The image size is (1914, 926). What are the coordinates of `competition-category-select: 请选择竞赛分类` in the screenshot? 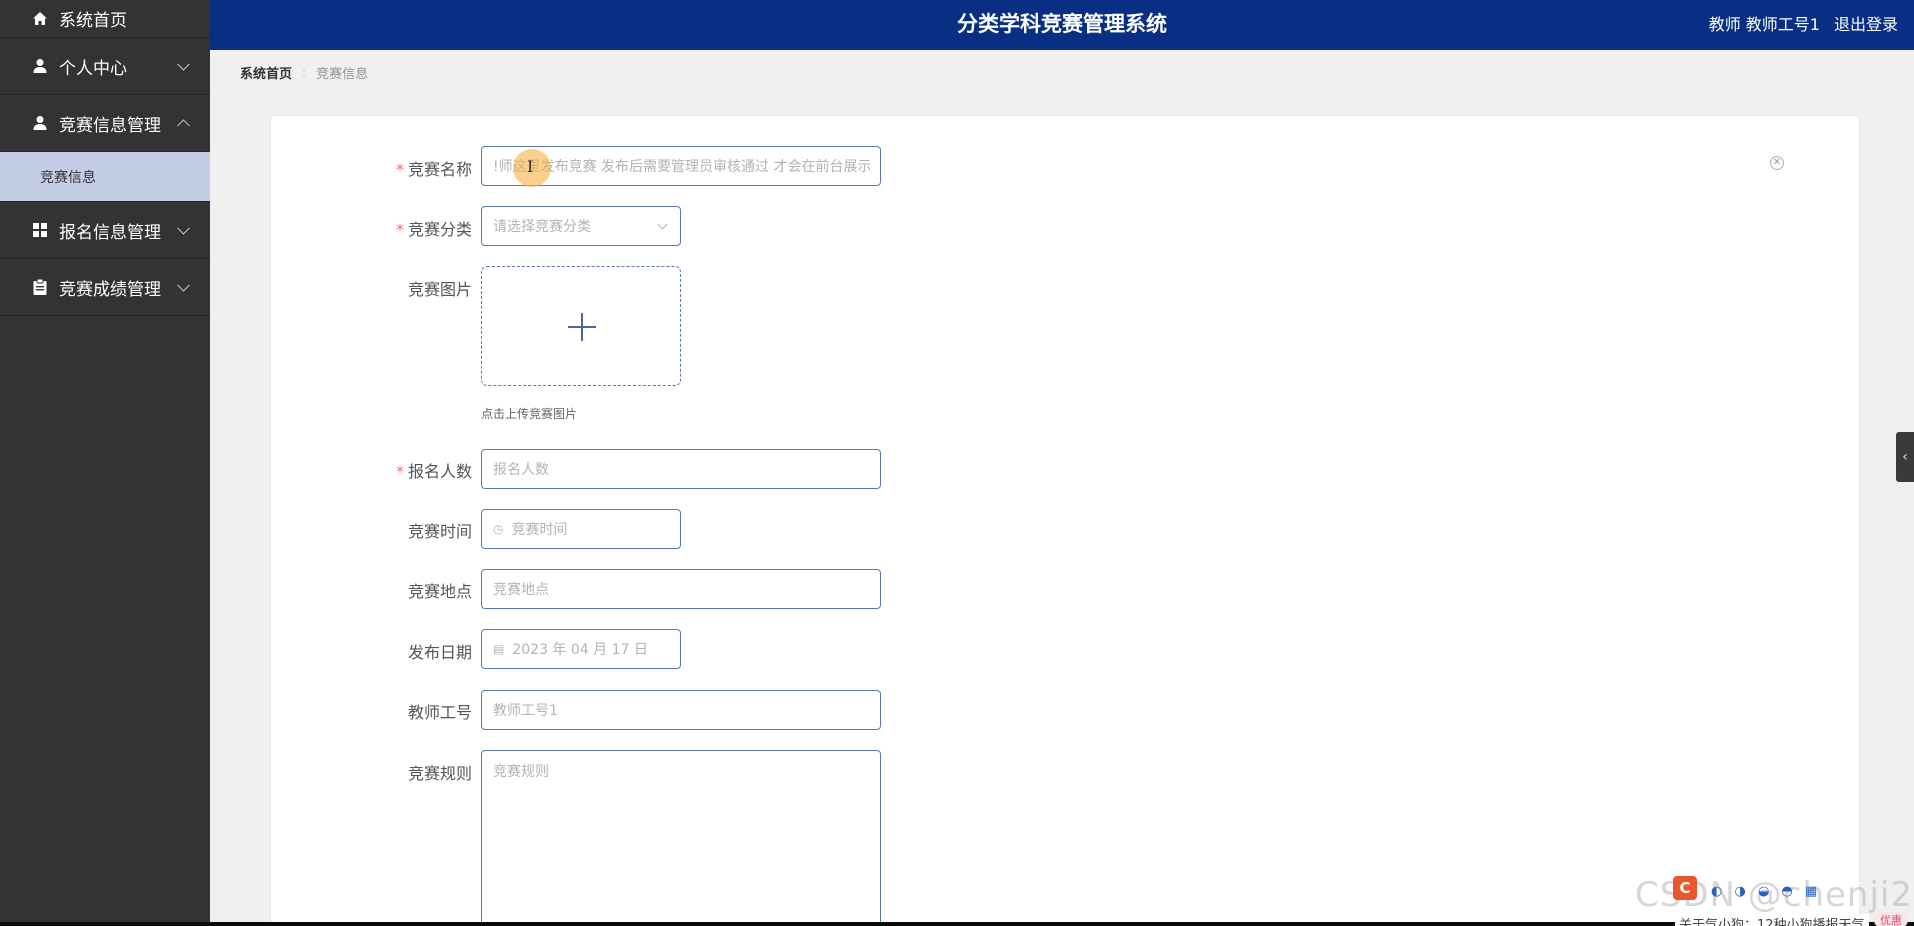 It's located at (581, 226).